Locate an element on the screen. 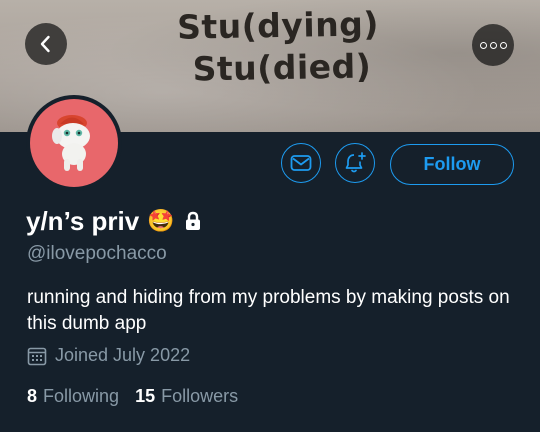  followers-link: 15 Followers is located at coordinates (186, 396).